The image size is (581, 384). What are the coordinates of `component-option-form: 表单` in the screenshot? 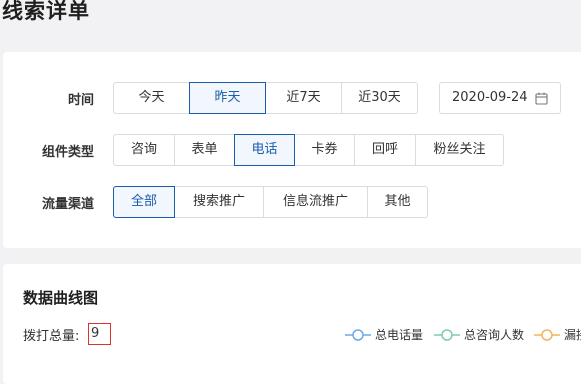 It's located at (204, 150).